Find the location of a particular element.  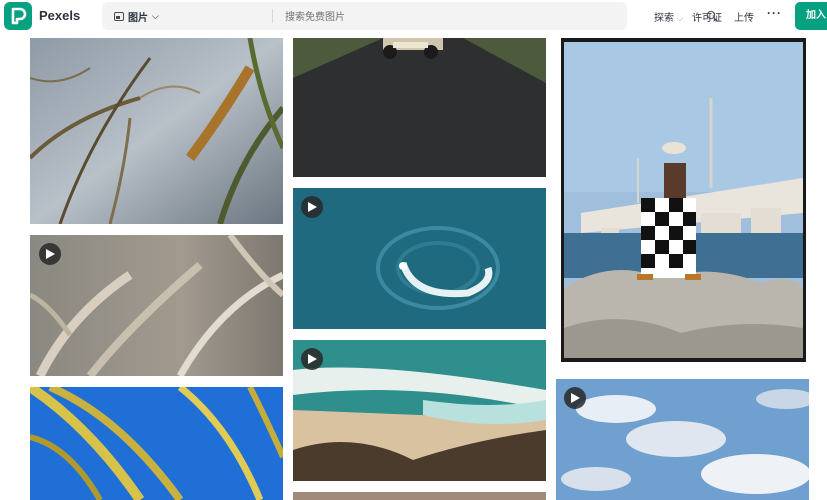

search-divider is located at coordinates (272, 16).